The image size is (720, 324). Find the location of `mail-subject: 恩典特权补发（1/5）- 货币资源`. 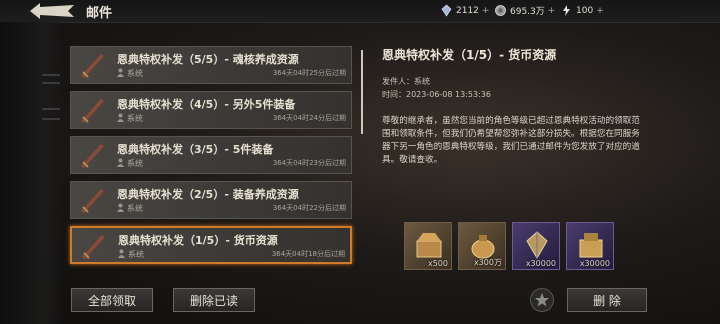

mail-subject: 恩典特权补发（1/5）- 货币资源 is located at coordinates (198, 240).